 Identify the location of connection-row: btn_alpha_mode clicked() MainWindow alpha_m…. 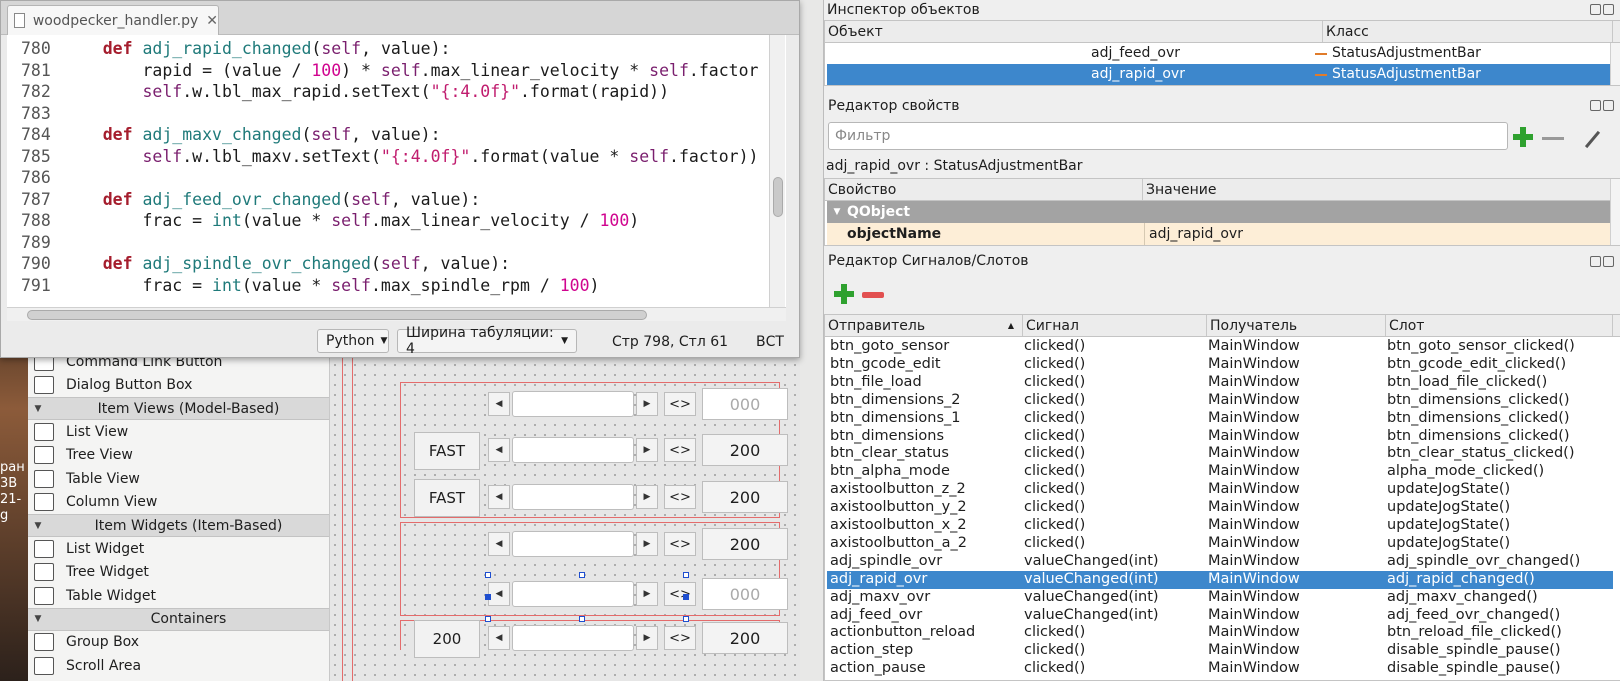
(1220, 472).